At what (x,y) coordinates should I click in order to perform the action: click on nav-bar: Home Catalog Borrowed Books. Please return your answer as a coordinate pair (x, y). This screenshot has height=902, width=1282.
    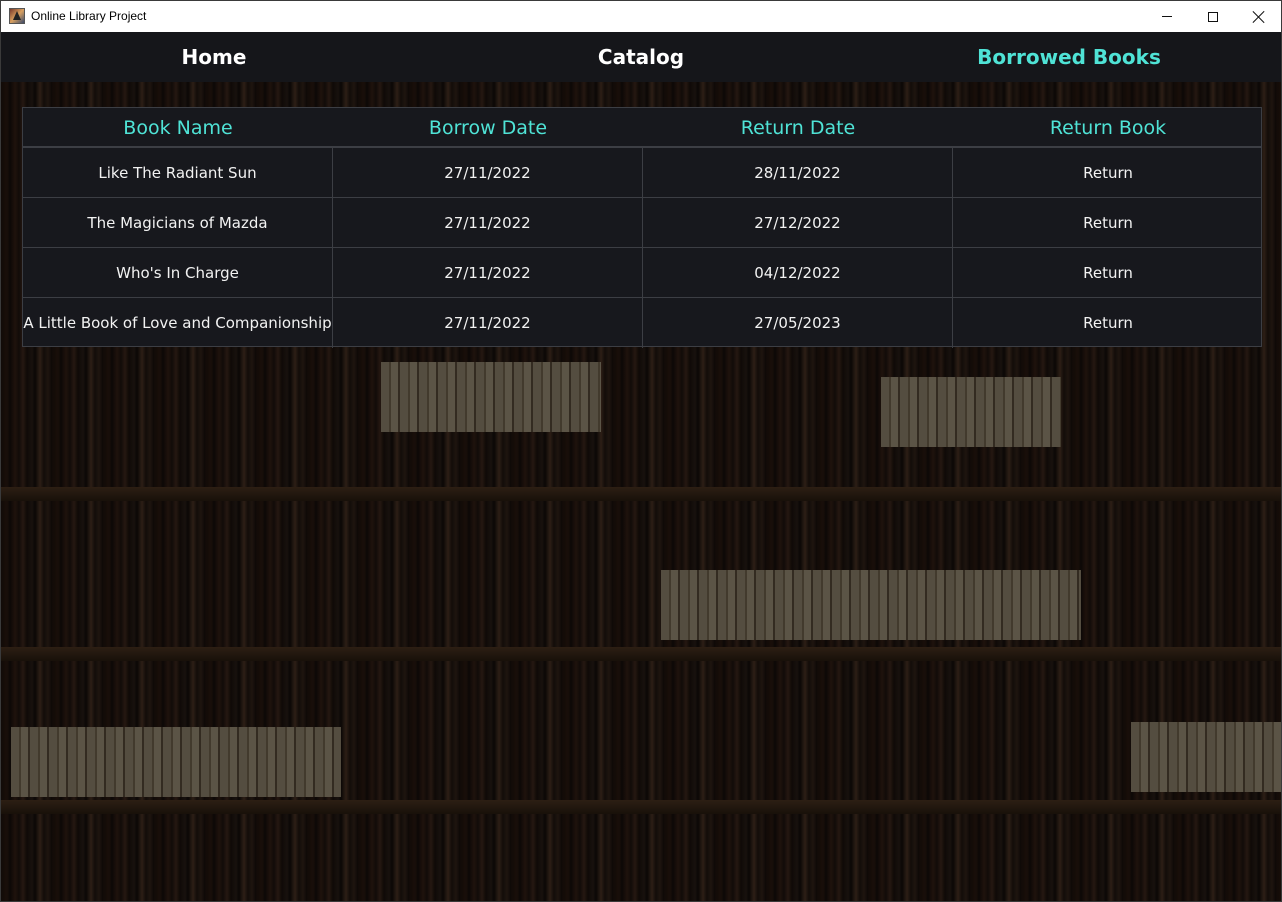
    Looking at the image, I should click on (641, 57).